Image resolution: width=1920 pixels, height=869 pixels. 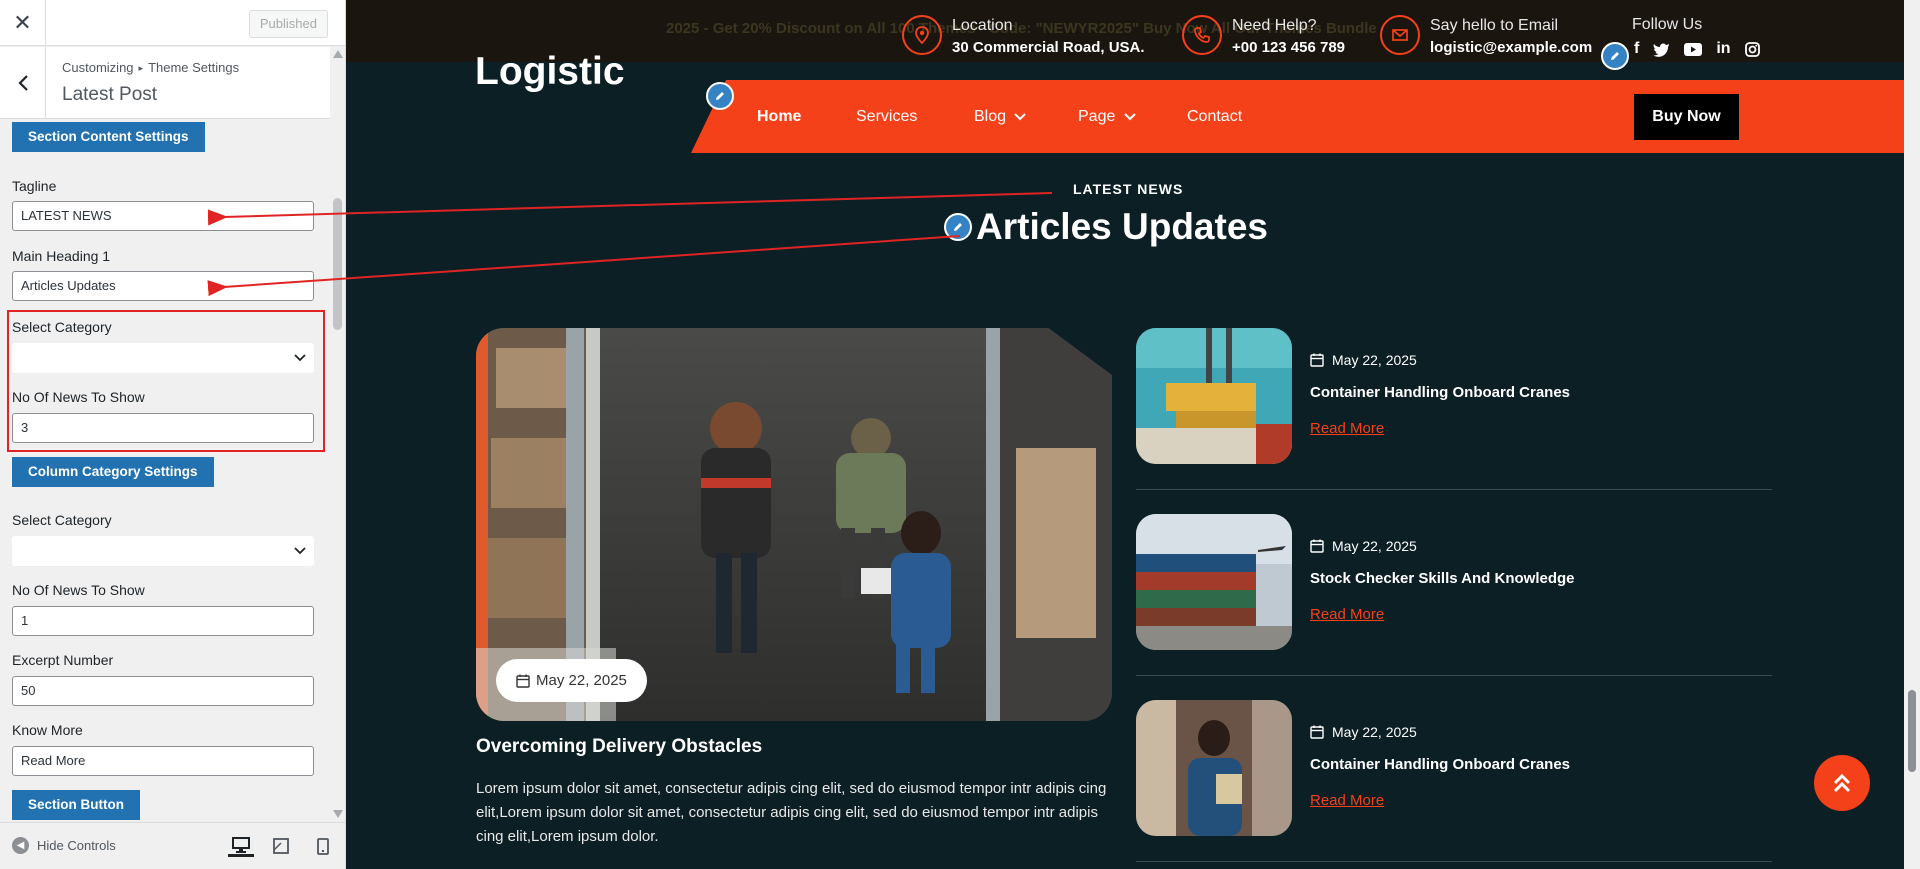 I want to click on close-icon: ✕, so click(x=23, y=23).